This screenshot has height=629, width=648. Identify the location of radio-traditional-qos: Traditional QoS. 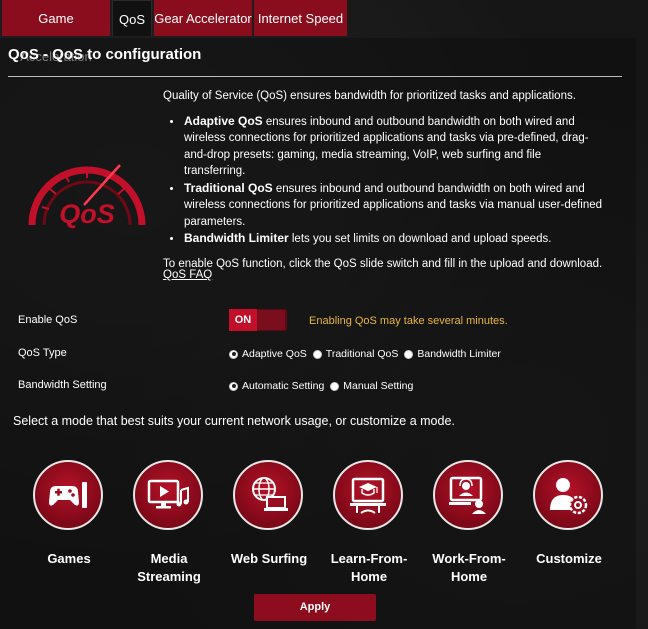
(355, 354).